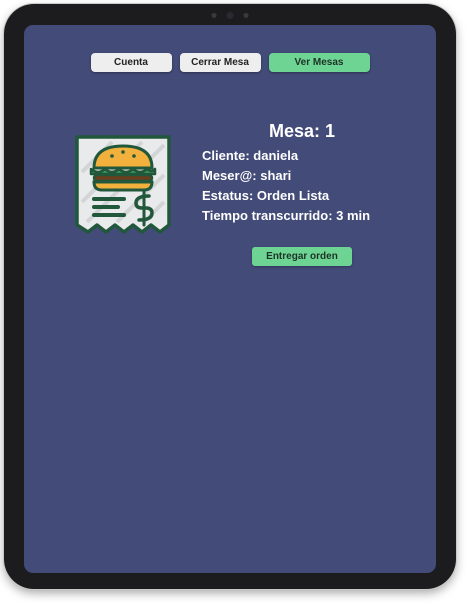 The image size is (470, 605). I want to click on cliente-line: Clientedaniela, so click(302, 155).